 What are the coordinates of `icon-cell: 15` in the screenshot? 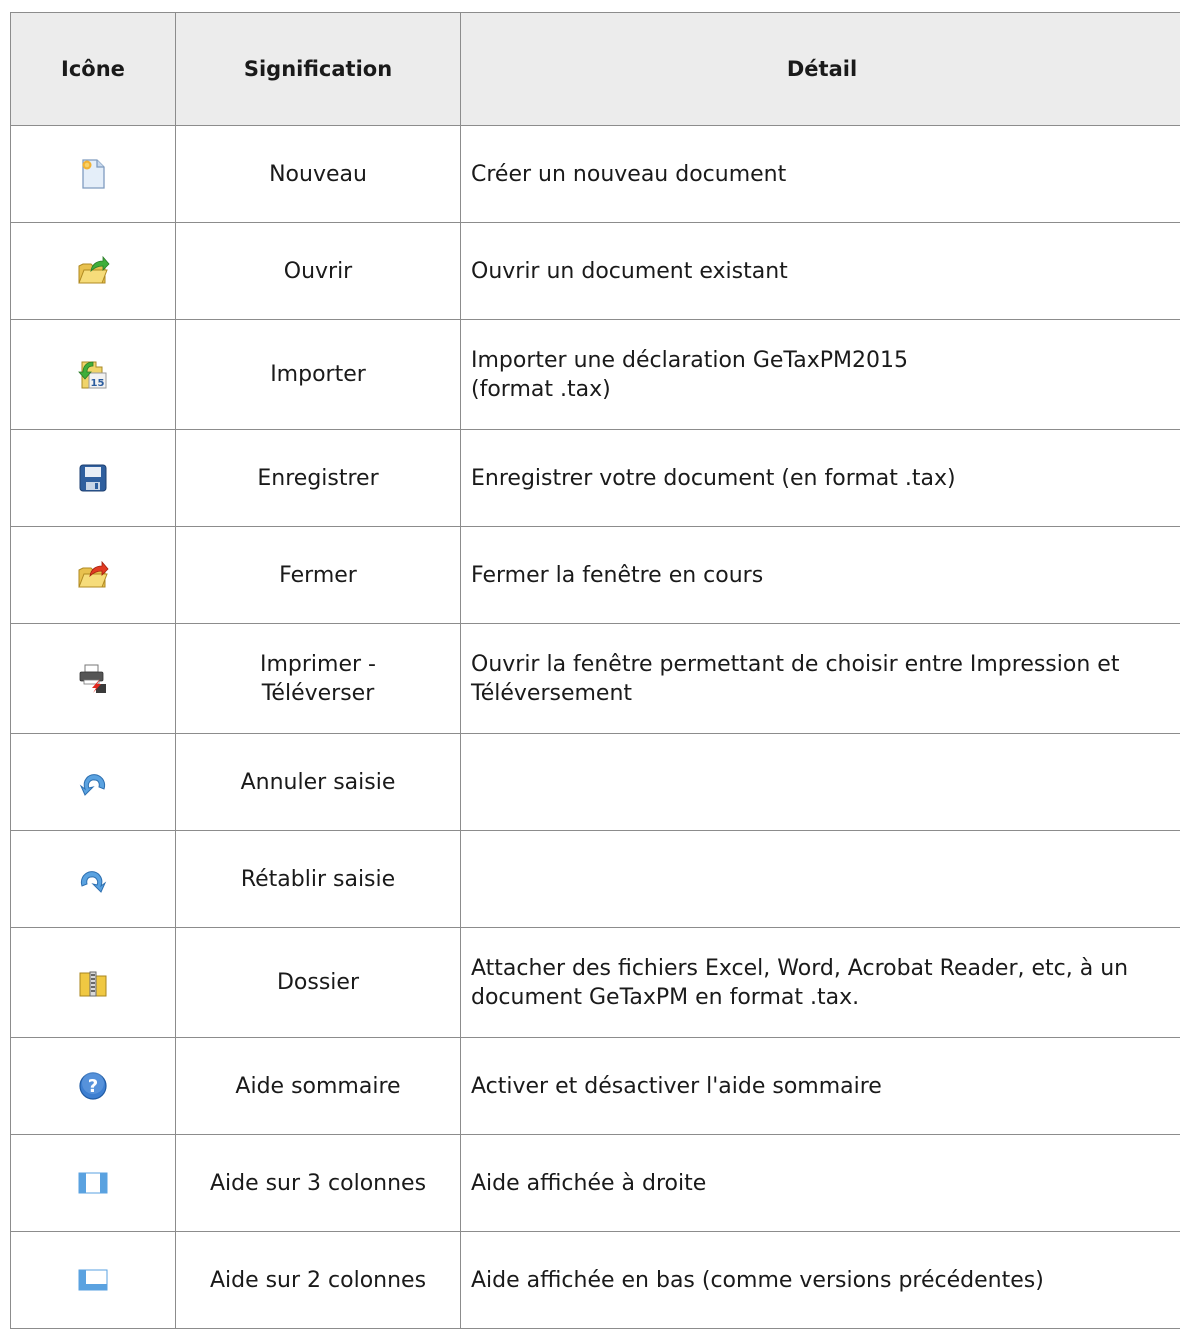 It's located at (93, 375).